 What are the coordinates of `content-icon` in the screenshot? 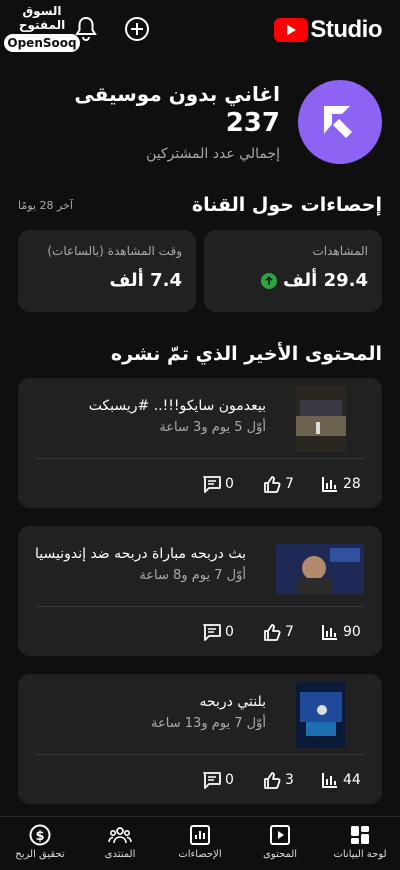 It's located at (280, 835).